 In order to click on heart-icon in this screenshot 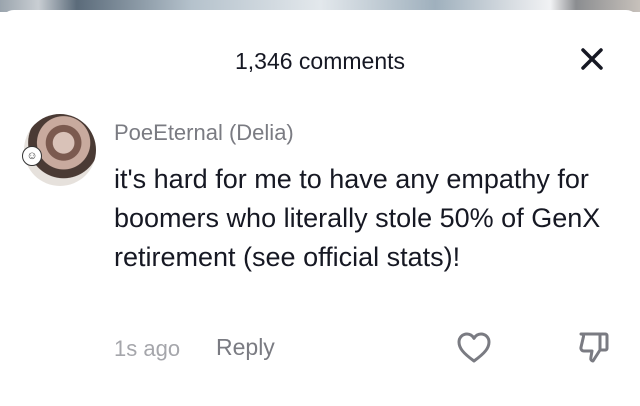, I will do `click(474, 347)`.